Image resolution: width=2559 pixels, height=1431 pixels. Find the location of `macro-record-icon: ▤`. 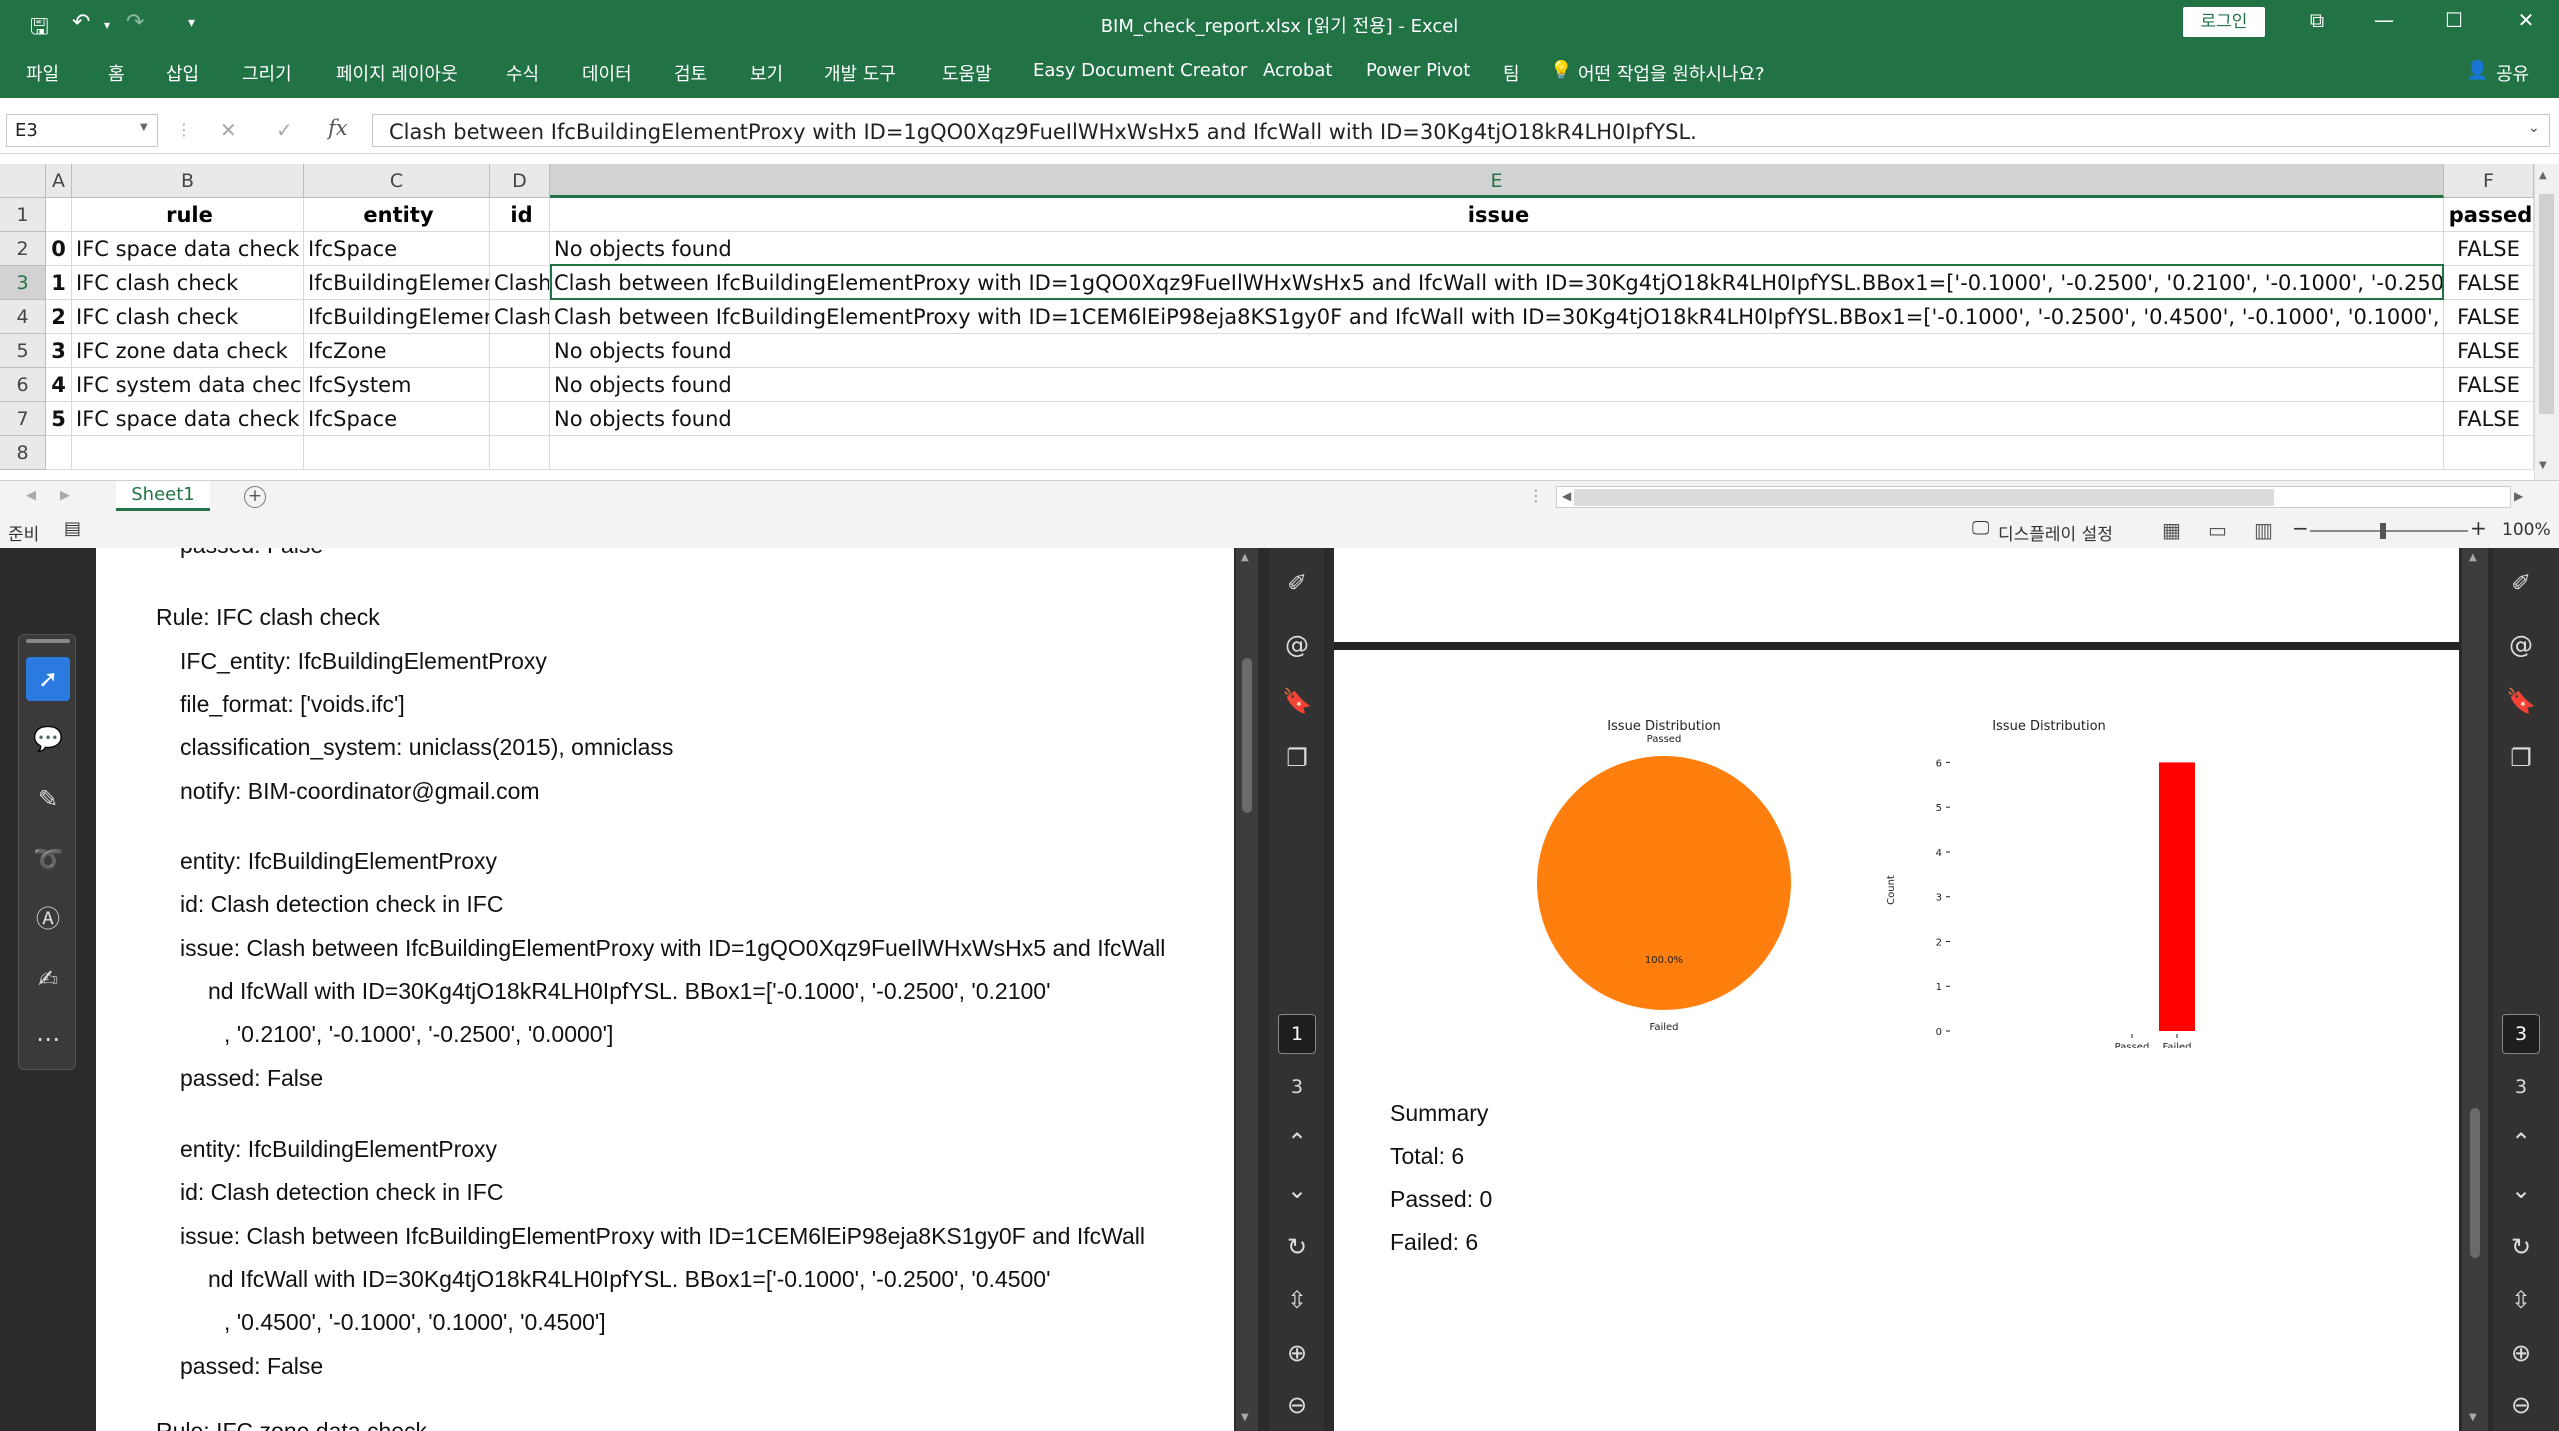

macro-record-icon: ▤ is located at coordinates (72, 528).